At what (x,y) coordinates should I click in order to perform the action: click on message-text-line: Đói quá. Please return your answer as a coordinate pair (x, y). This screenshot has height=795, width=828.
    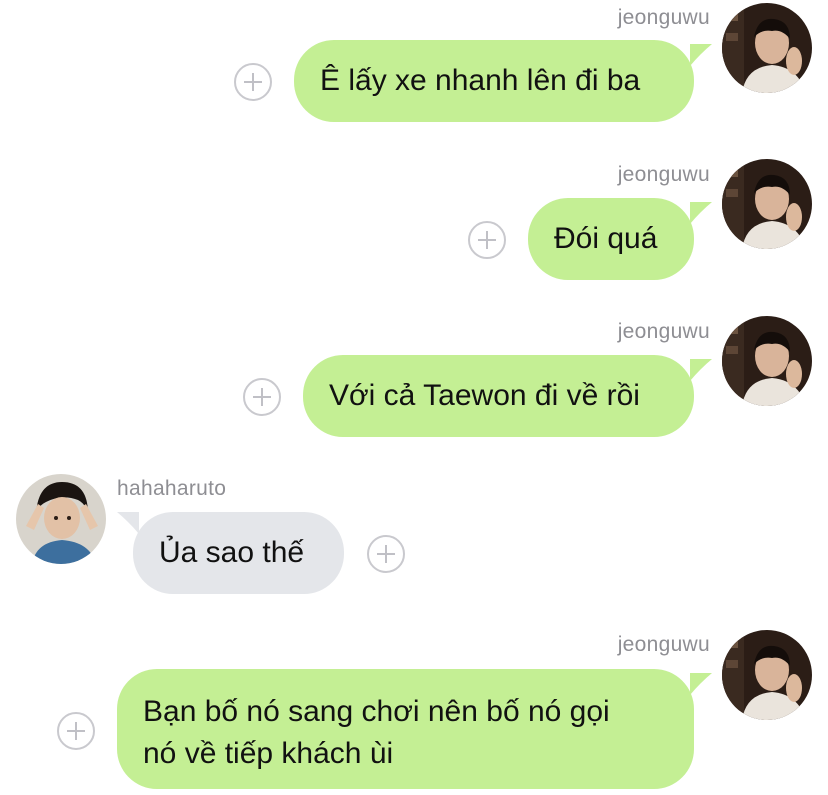
    Looking at the image, I should click on (606, 238).